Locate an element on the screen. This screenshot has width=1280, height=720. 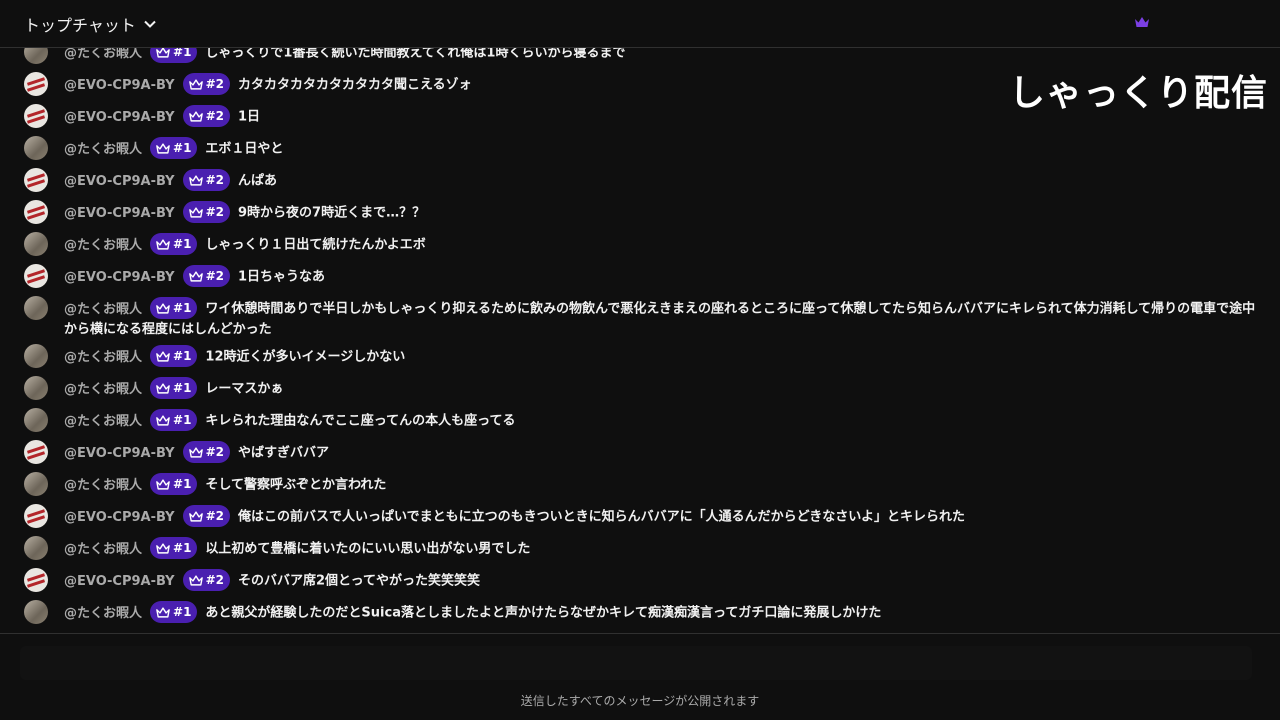
message-text: エボ１日やと is located at coordinates (244, 149).